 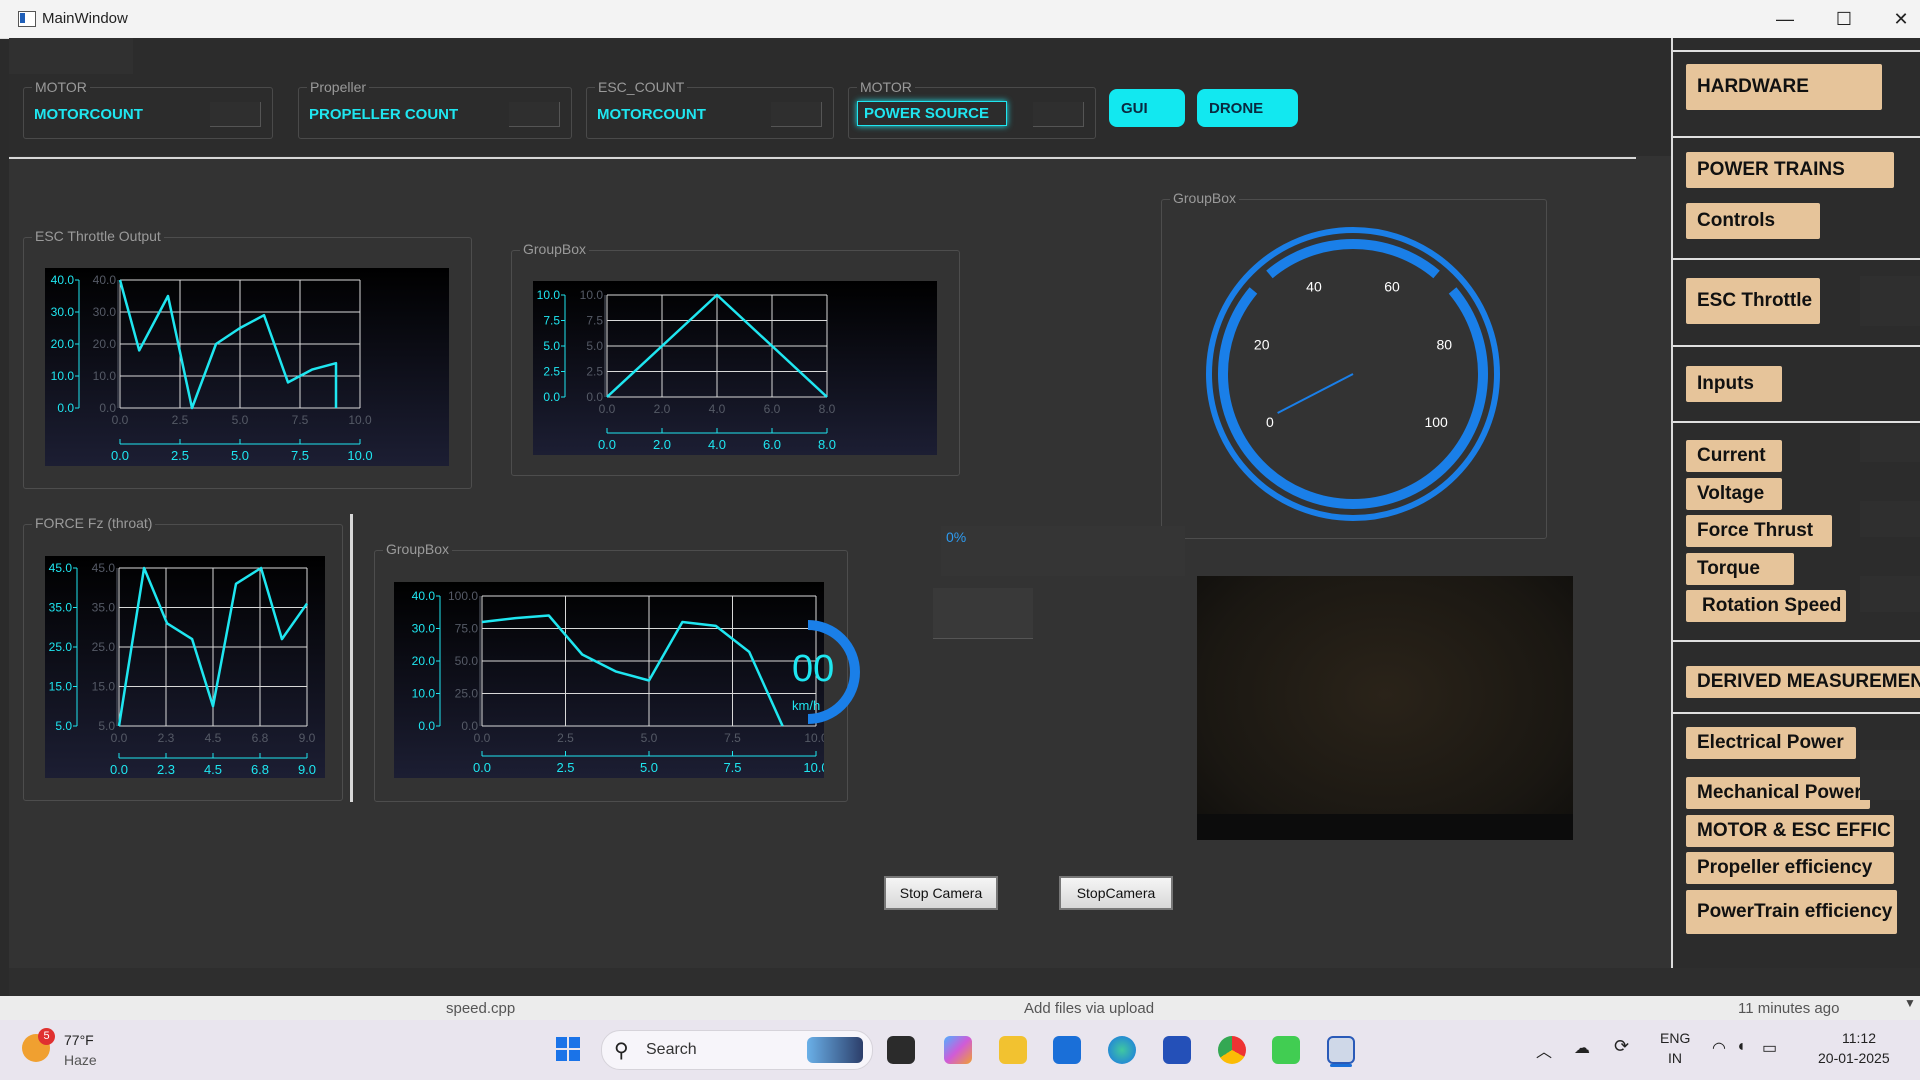 What do you see at coordinates (932, 113) in the screenshot?
I see `power-source-field: POWER SOURCE` at bounding box center [932, 113].